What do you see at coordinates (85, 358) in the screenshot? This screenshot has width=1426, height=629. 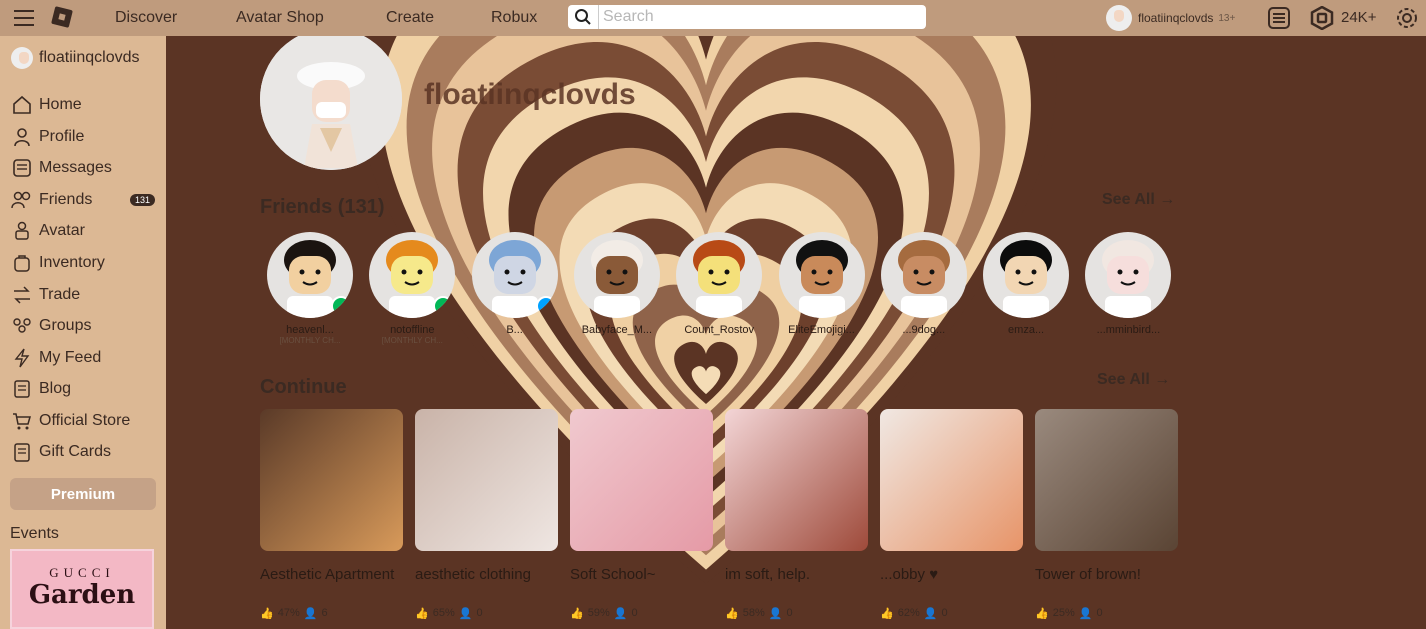 I see `sidebar-item-my-feed: My Feed` at bounding box center [85, 358].